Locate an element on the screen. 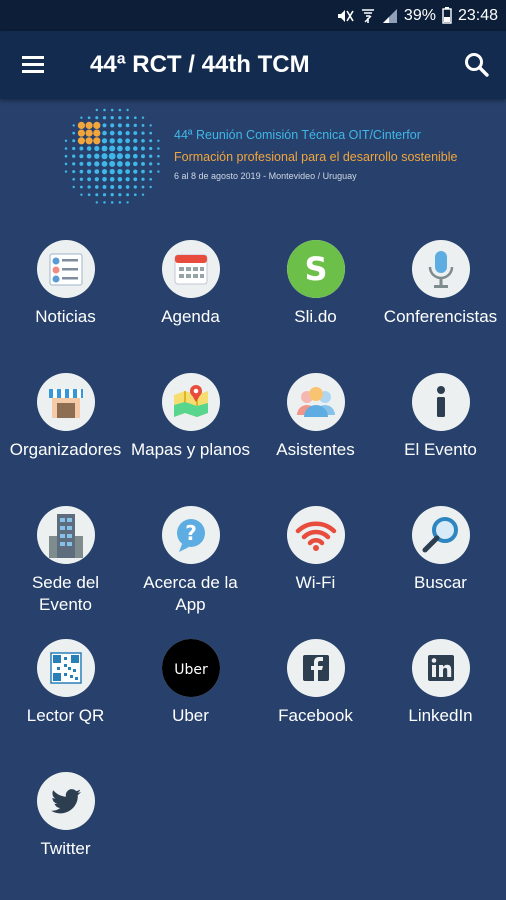 The image size is (506, 900). menu-button is located at coordinates (34, 65).